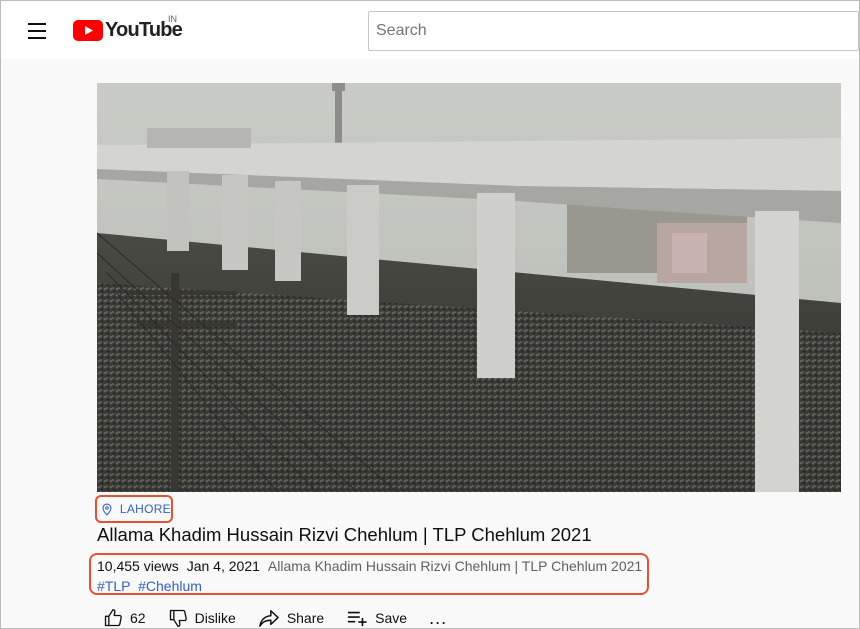  I want to click on share-button: Share, so click(291, 618).